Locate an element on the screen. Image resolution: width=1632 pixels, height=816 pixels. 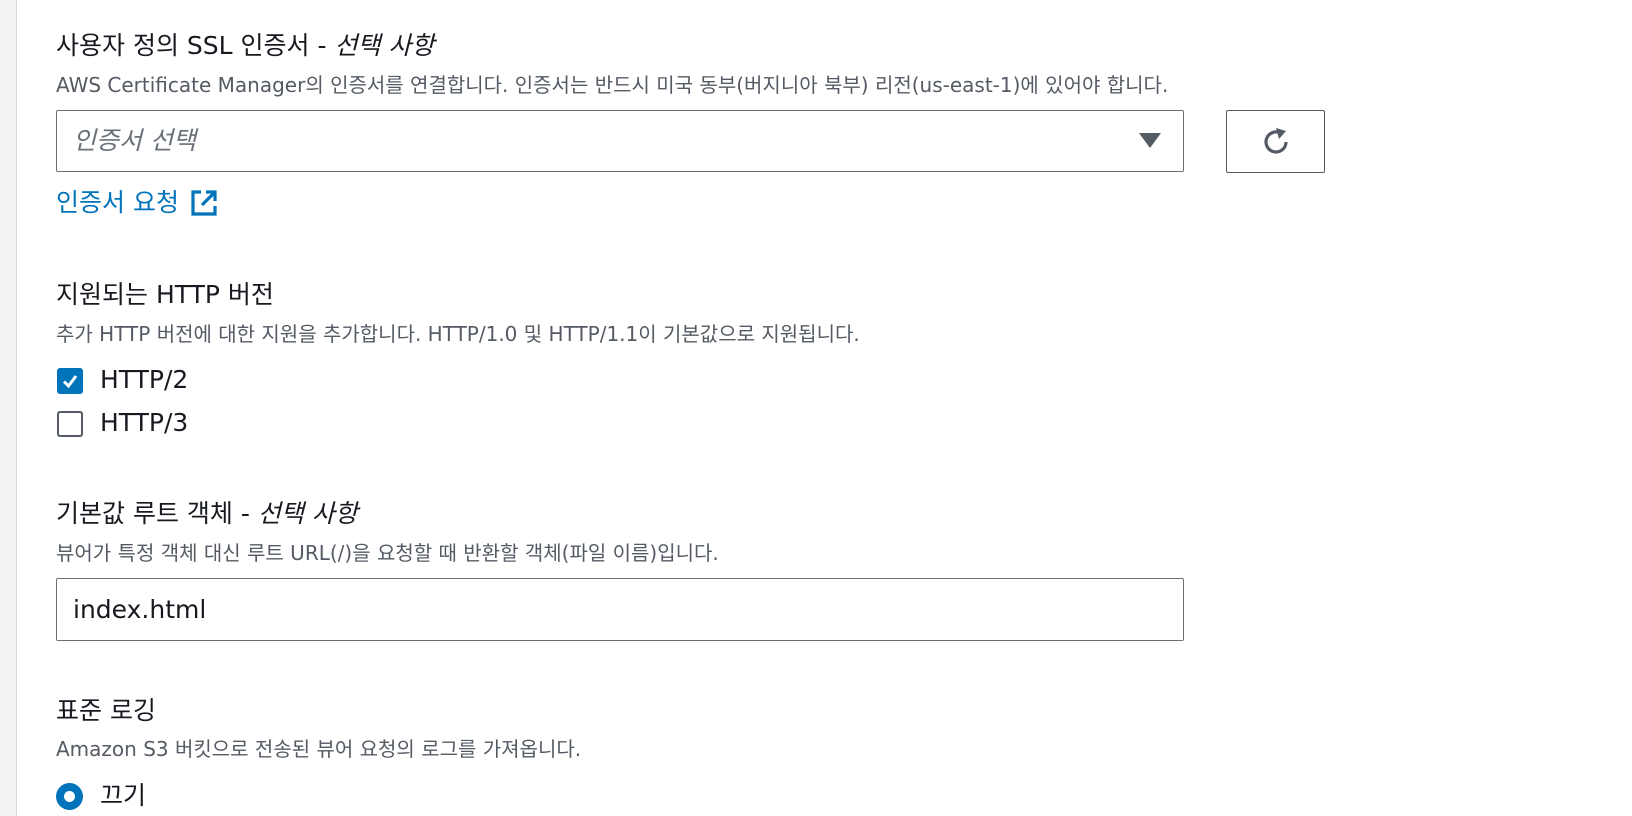
certificate-select-placeholder: 인증서 선택 is located at coordinates (134, 140).